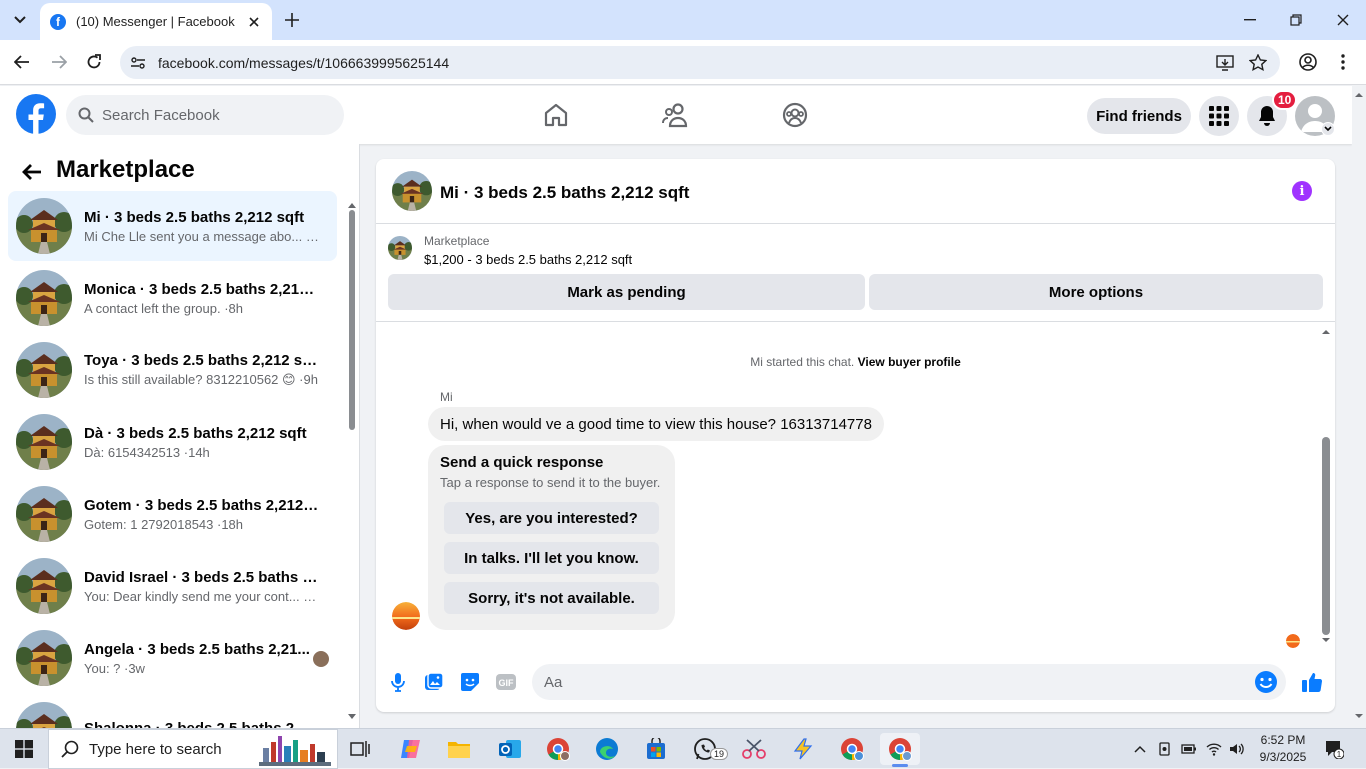 This screenshot has width=1366, height=769. Describe the element at coordinates (1237, 749) in the screenshot. I see `volume-icon` at that location.